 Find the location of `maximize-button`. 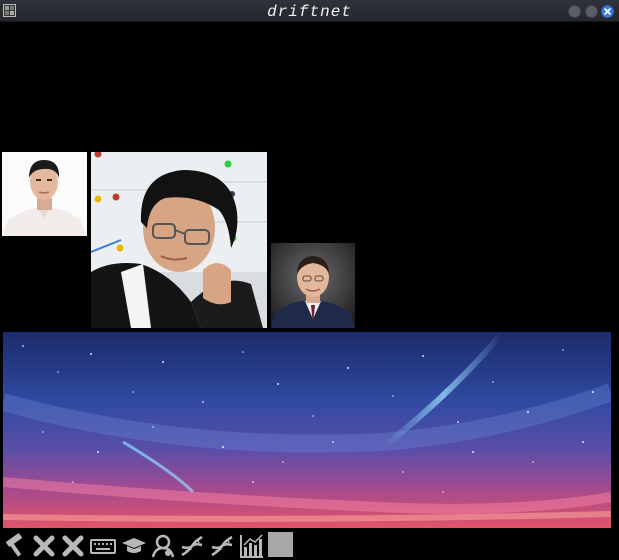

maximize-button is located at coordinates (591, 11).